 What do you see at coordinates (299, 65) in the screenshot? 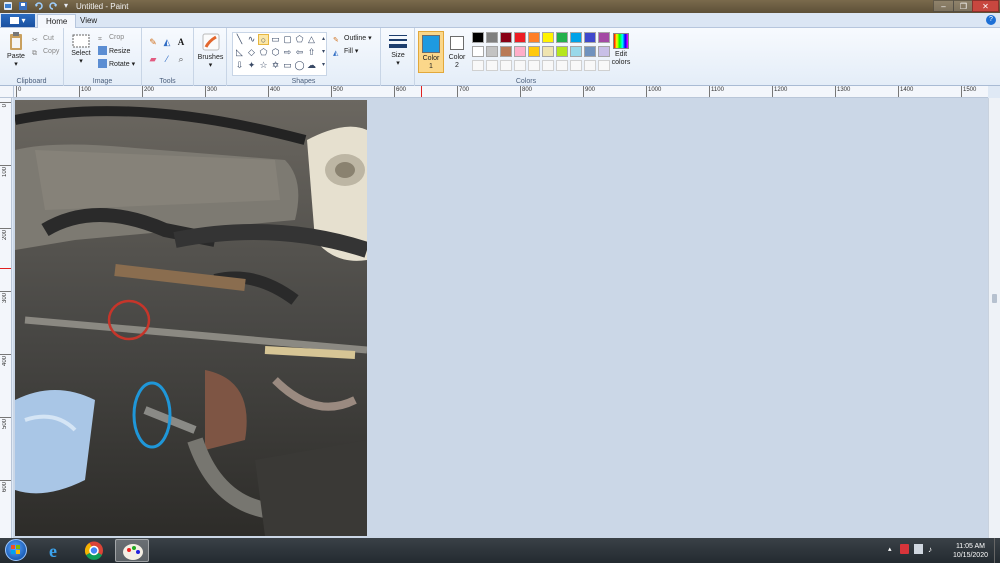
I see `oval-callout-shape-icon: ◯` at bounding box center [299, 65].